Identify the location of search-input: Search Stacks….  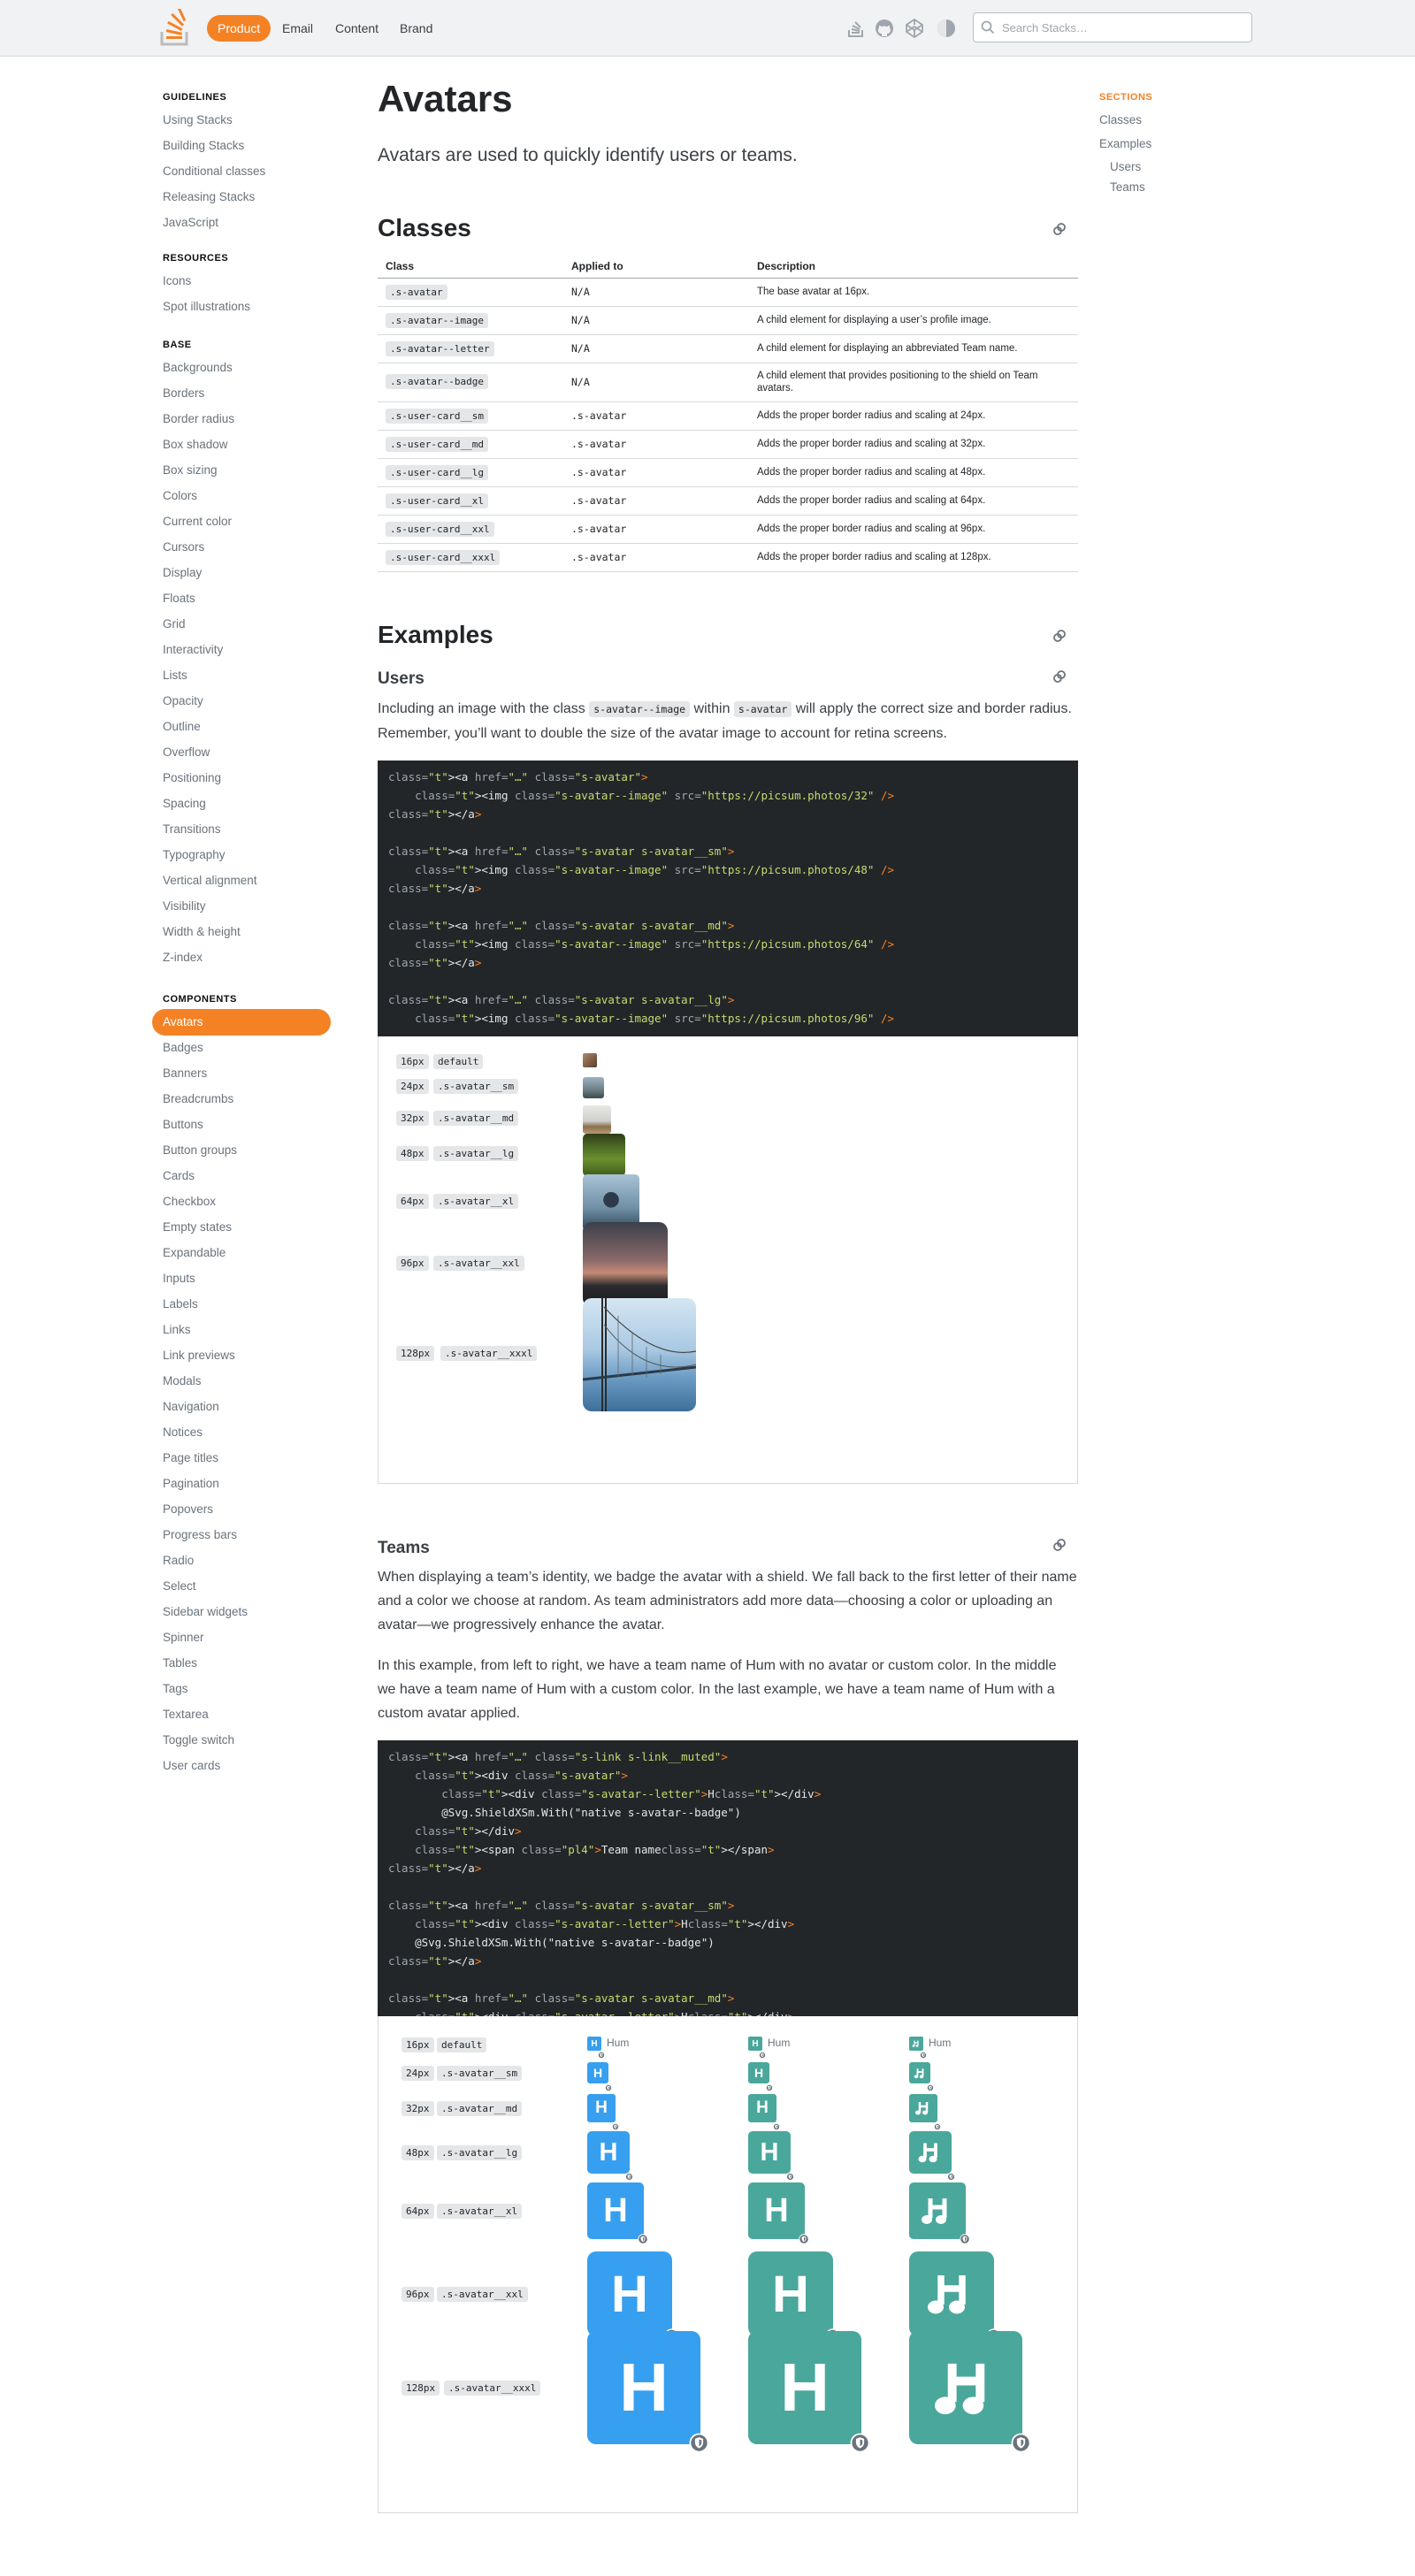
(1112, 27).